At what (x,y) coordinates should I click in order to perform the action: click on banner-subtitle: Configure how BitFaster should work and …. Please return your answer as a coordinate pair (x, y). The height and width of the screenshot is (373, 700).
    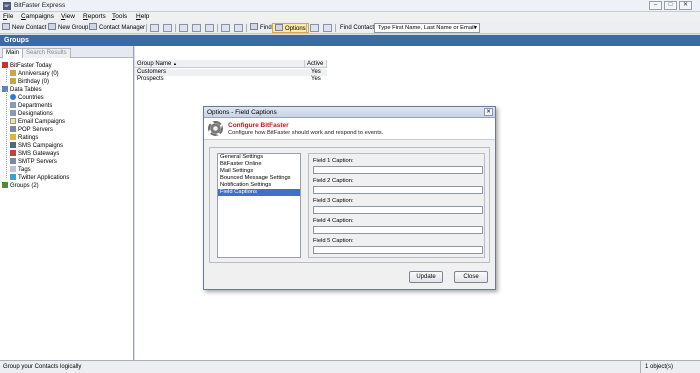
    Looking at the image, I should click on (306, 133).